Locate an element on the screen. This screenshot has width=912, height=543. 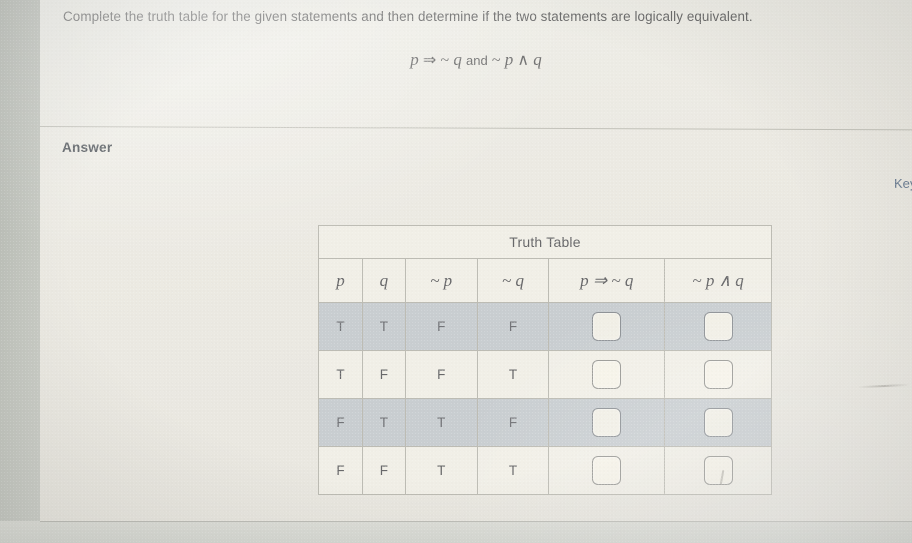
statement-conjunction-word: and is located at coordinates (476, 60).